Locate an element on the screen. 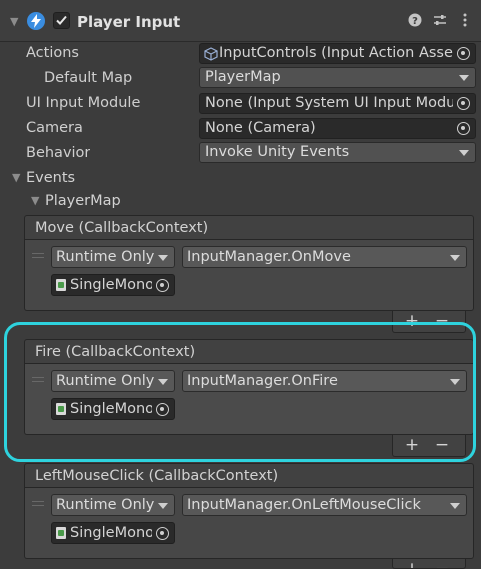 This screenshot has height=569, width=481. actions-field: InputControls (Input Action Asset) is located at coordinates (337, 53).